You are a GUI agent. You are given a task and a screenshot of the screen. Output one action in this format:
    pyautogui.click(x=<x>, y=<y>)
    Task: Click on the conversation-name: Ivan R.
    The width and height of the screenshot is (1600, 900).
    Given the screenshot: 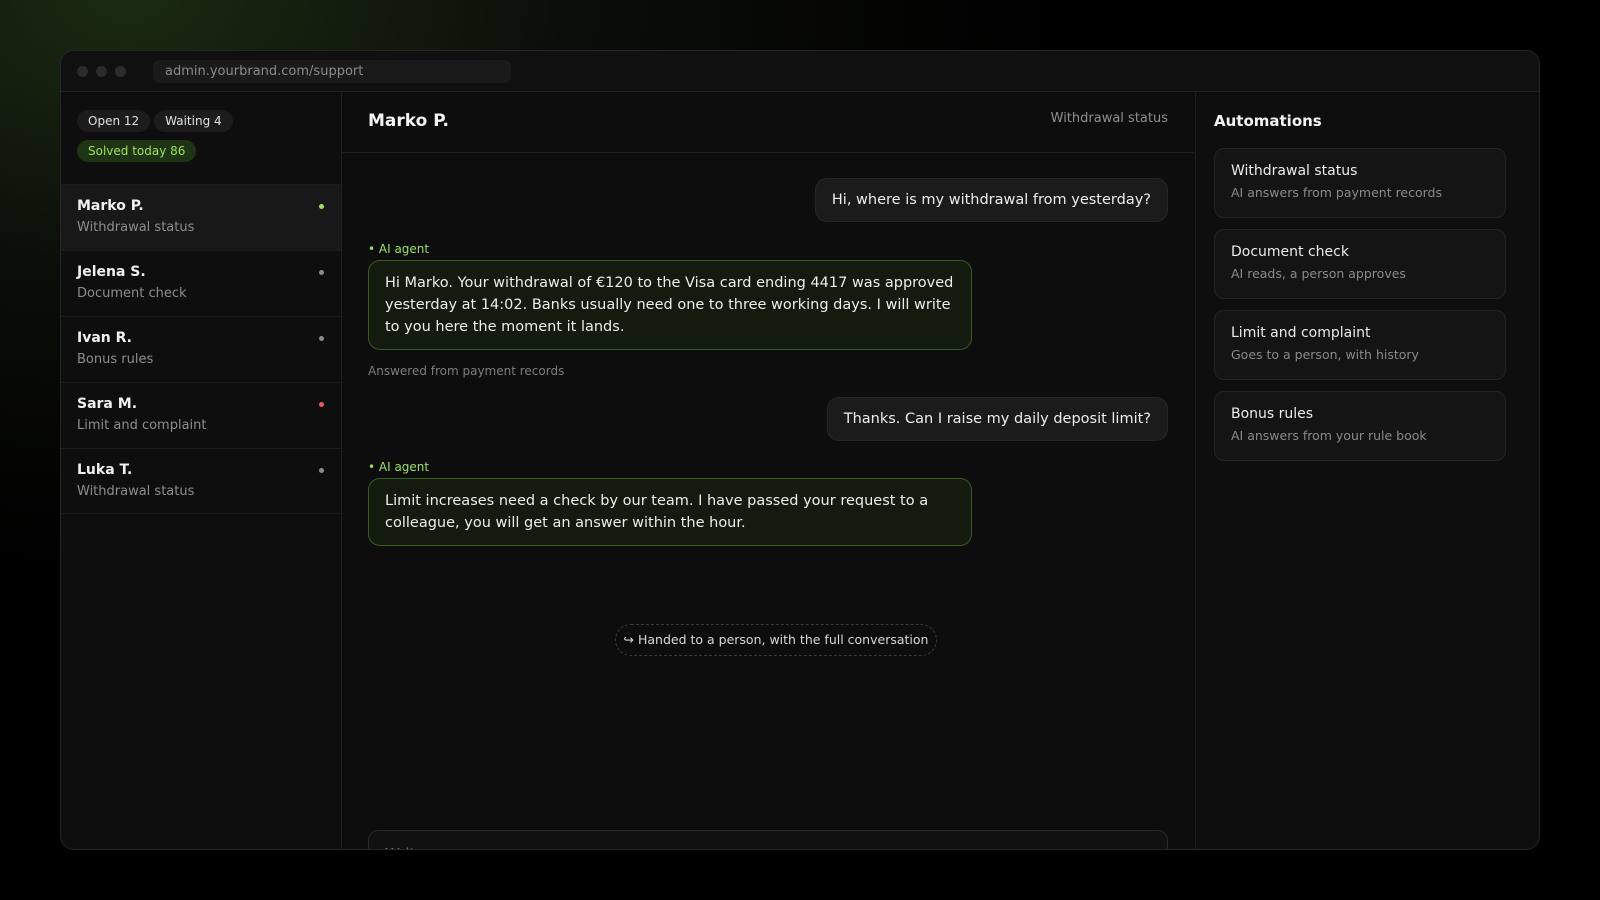 What is the action you would take?
    pyautogui.click(x=104, y=338)
    